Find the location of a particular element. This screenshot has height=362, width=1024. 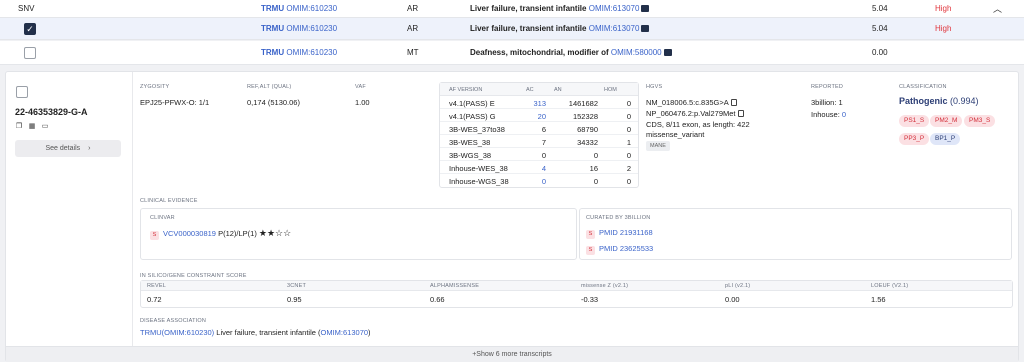

criteria-pill: PP3_P is located at coordinates (914, 139).